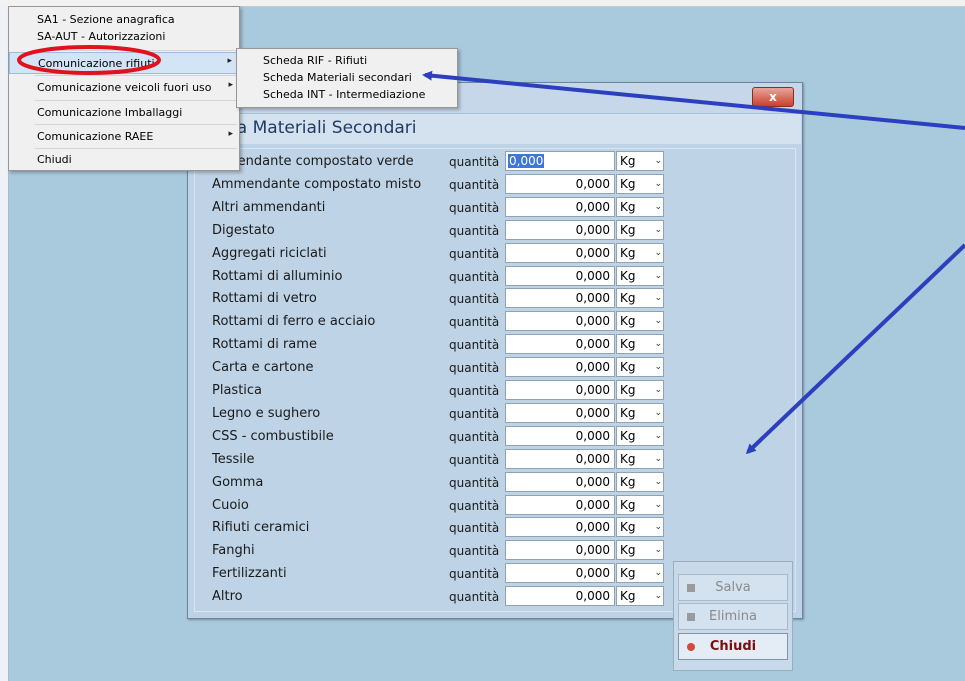 The width and height of the screenshot is (965, 681). I want to click on material-label: Rottami di ferro e acciaio, so click(294, 322).